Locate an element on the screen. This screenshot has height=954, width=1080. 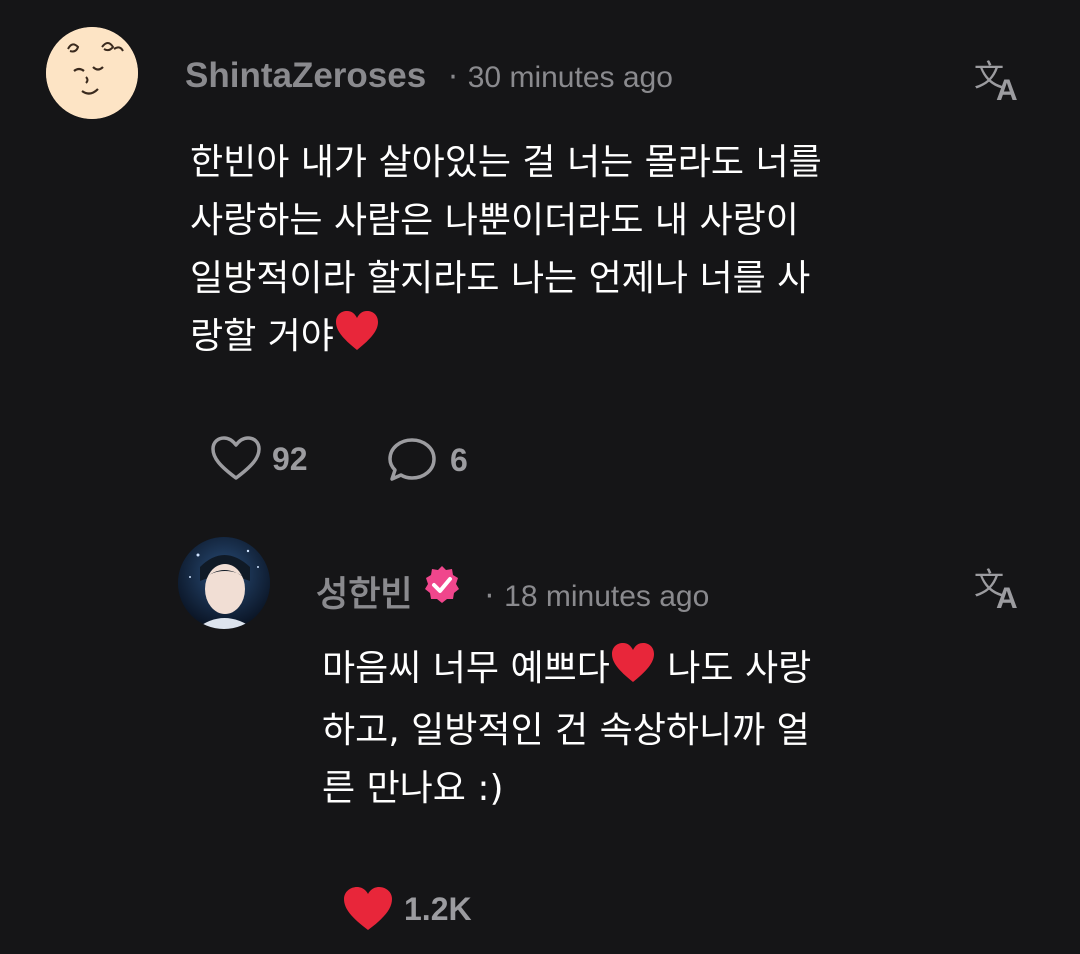
reply-header: 성한빈 · 18 minutes ago is located at coordinates (512, 590).